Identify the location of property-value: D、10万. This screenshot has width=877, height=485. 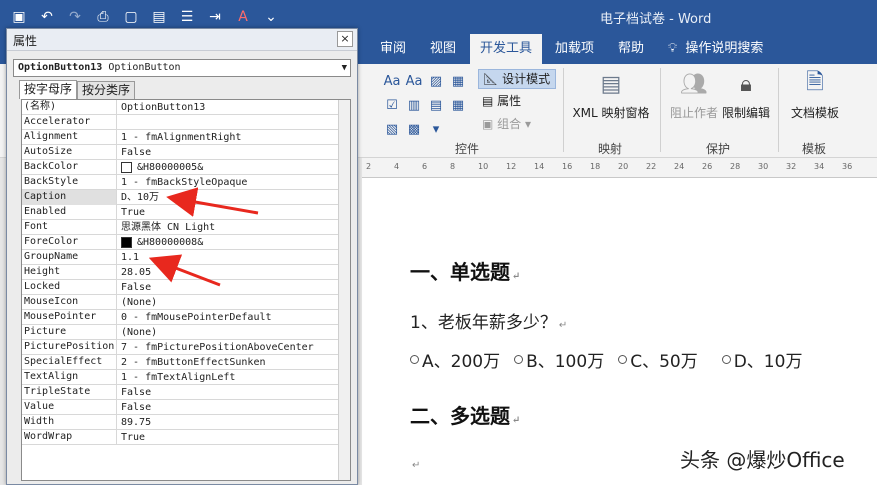
(139, 197).